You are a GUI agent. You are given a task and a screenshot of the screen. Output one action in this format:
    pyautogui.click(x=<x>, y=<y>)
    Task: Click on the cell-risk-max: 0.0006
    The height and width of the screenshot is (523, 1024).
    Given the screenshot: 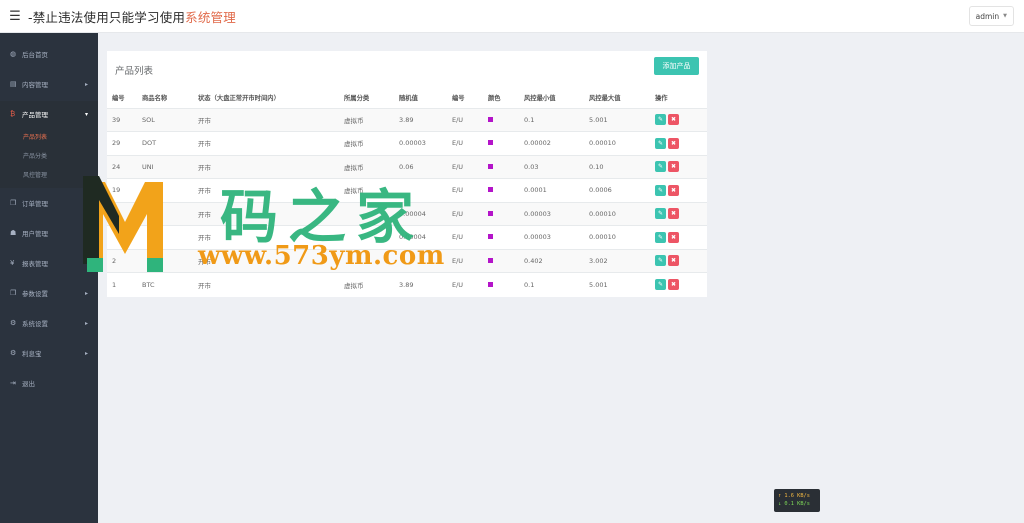 What is the action you would take?
    pyautogui.click(x=622, y=190)
    